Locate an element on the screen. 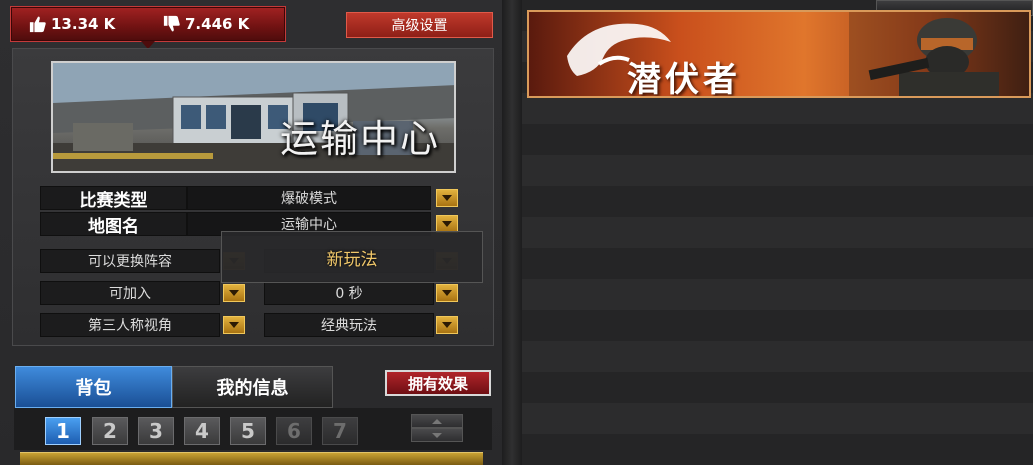 The width and height of the screenshot is (1033, 465). page-button-6: 6 is located at coordinates (294, 431).